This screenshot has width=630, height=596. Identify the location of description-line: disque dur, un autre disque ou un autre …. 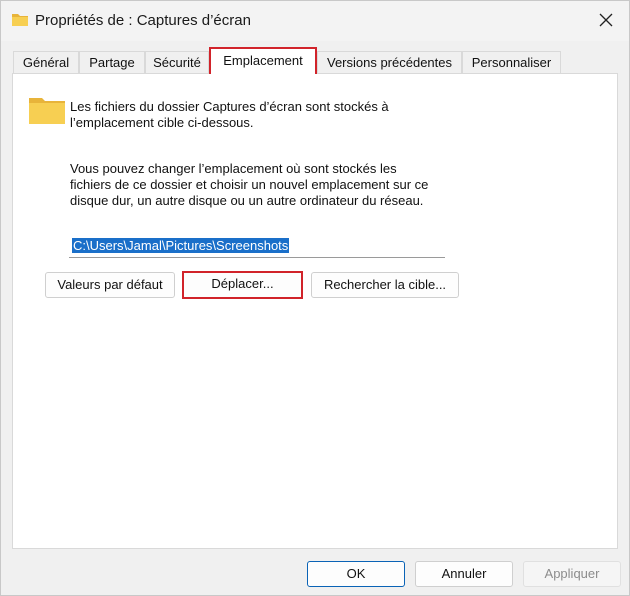
(247, 200).